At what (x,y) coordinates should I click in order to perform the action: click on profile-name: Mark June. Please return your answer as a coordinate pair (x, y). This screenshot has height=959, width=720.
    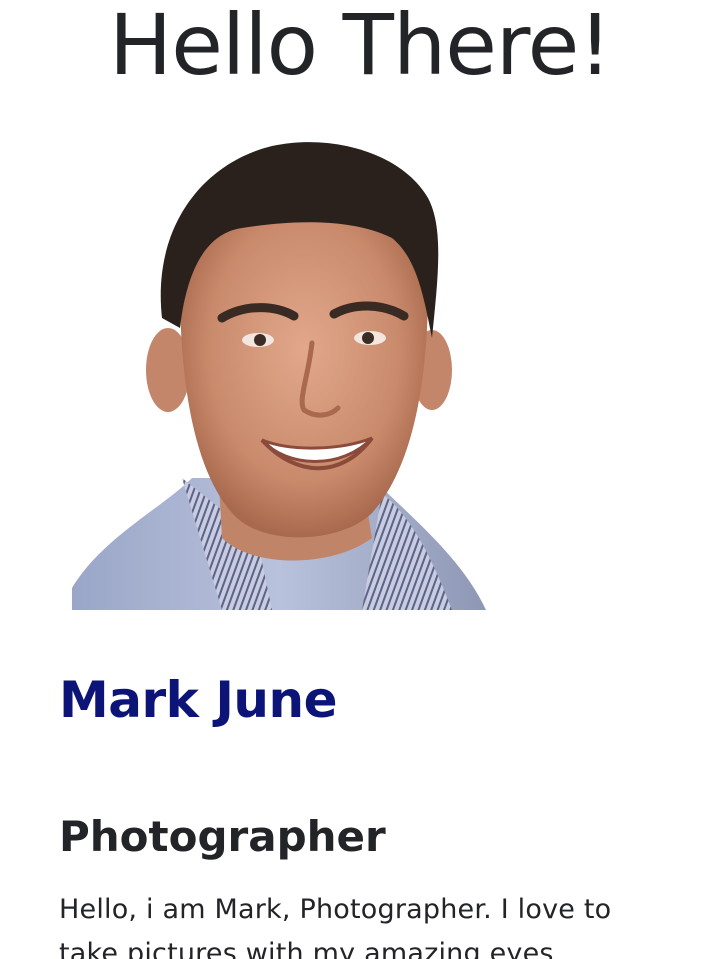
    Looking at the image, I should click on (198, 700).